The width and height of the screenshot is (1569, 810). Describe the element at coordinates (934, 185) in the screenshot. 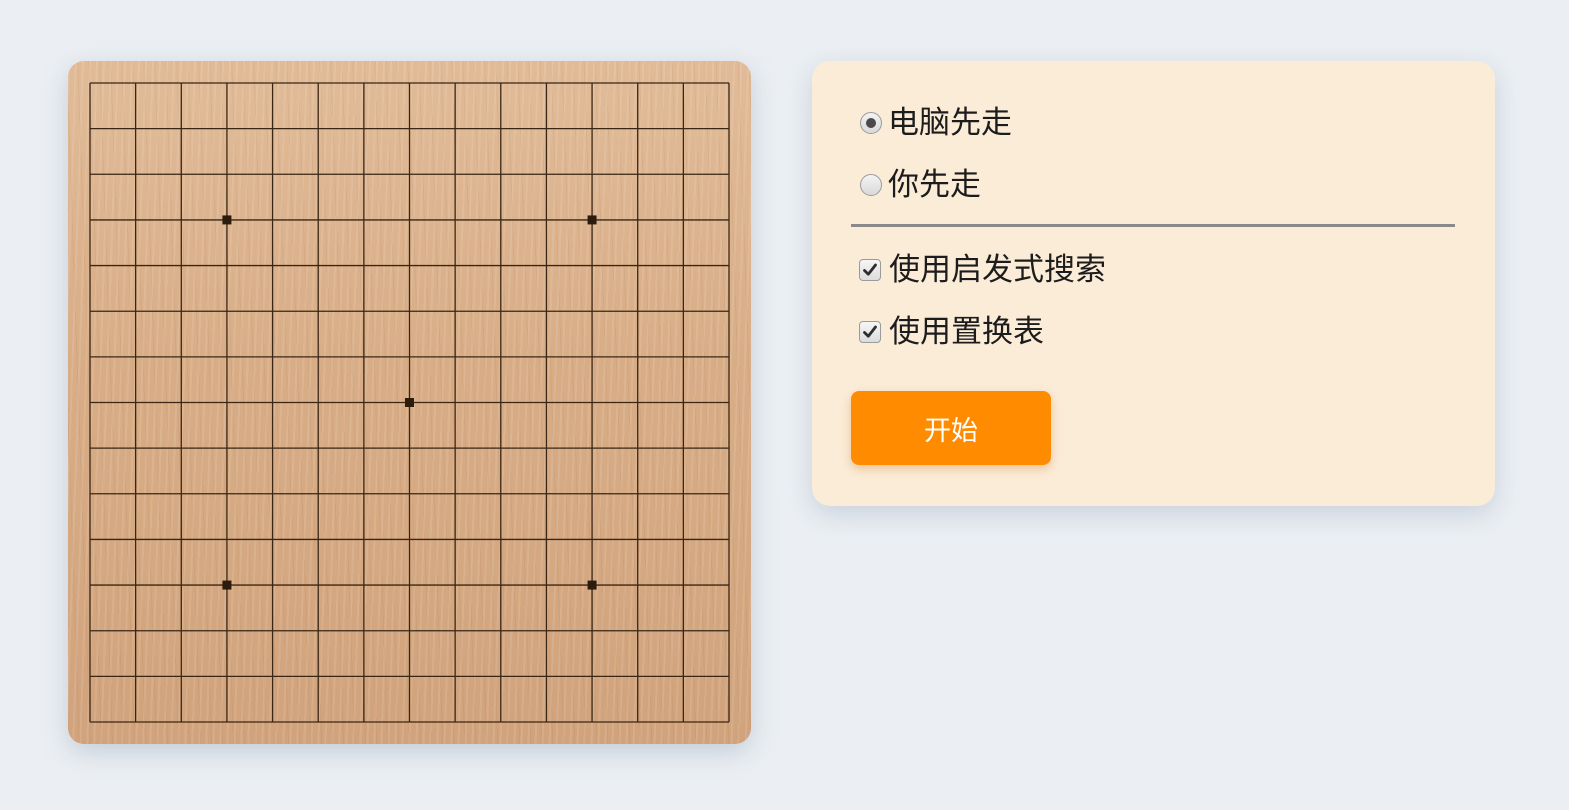

I see `radio-you-first-label: 你先走` at that location.